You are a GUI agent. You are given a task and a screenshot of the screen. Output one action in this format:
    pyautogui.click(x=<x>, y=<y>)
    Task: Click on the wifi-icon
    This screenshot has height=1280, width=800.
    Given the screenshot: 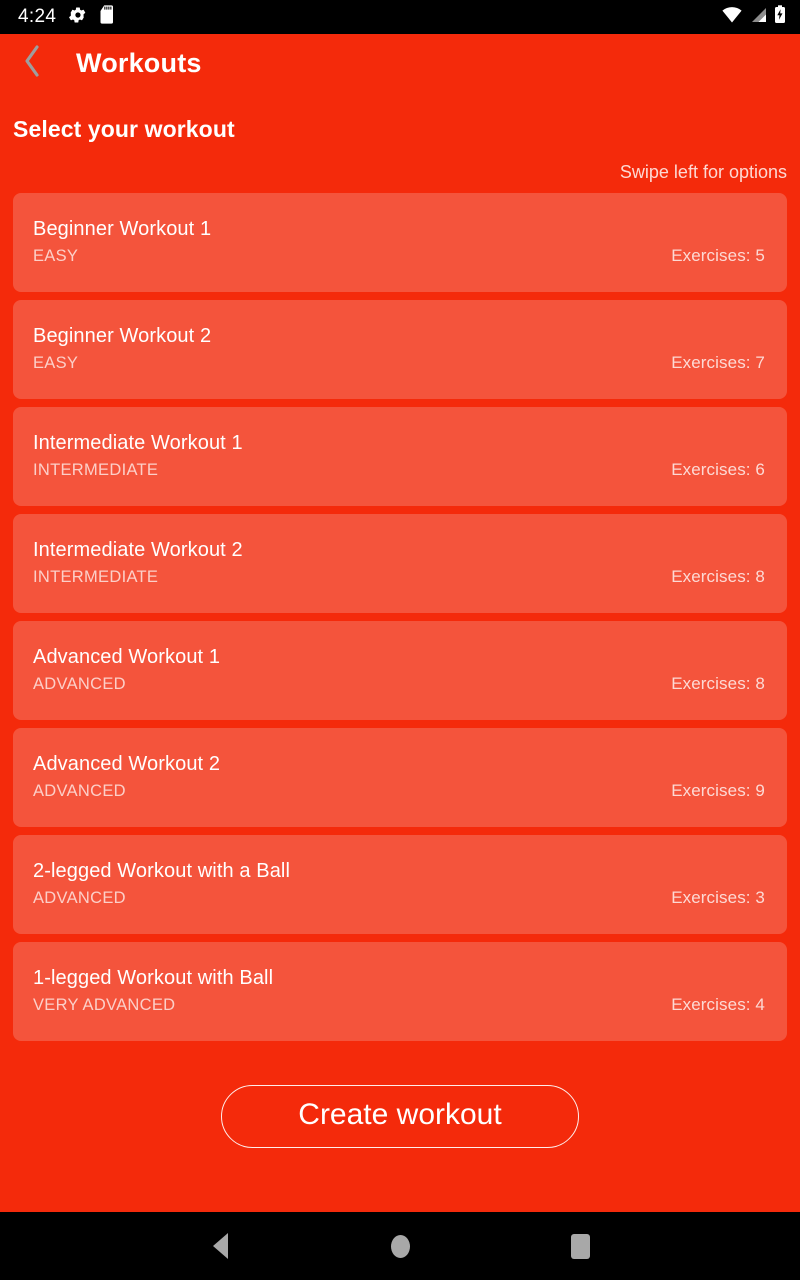 What is the action you would take?
    pyautogui.click(x=732, y=17)
    